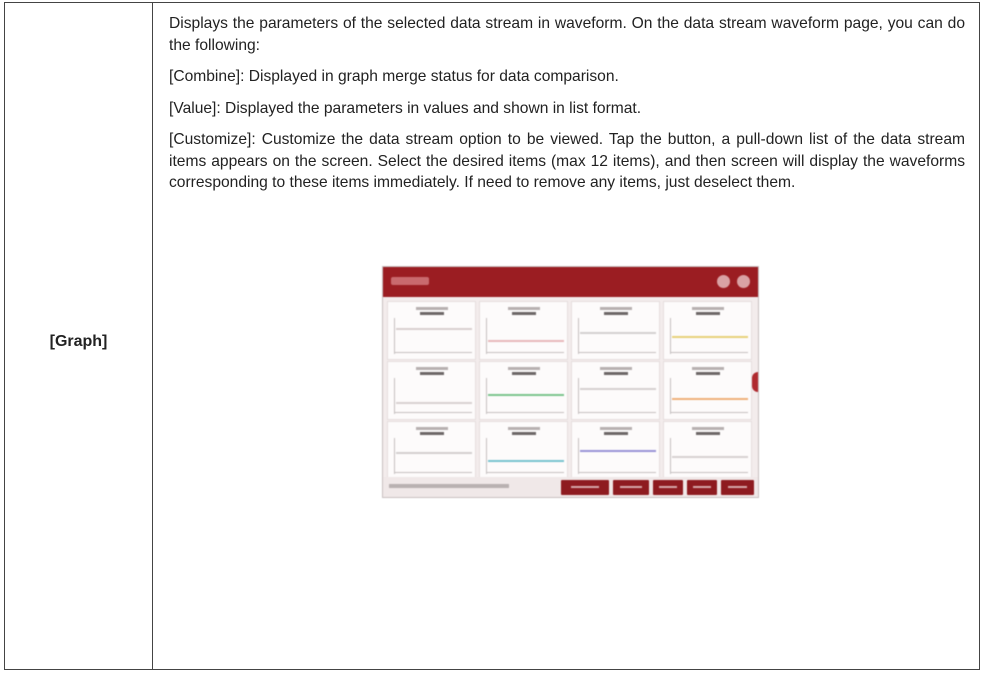 The image size is (985, 674). Describe the element at coordinates (78, 341) in the screenshot. I see `row-label: [Graph]` at that location.